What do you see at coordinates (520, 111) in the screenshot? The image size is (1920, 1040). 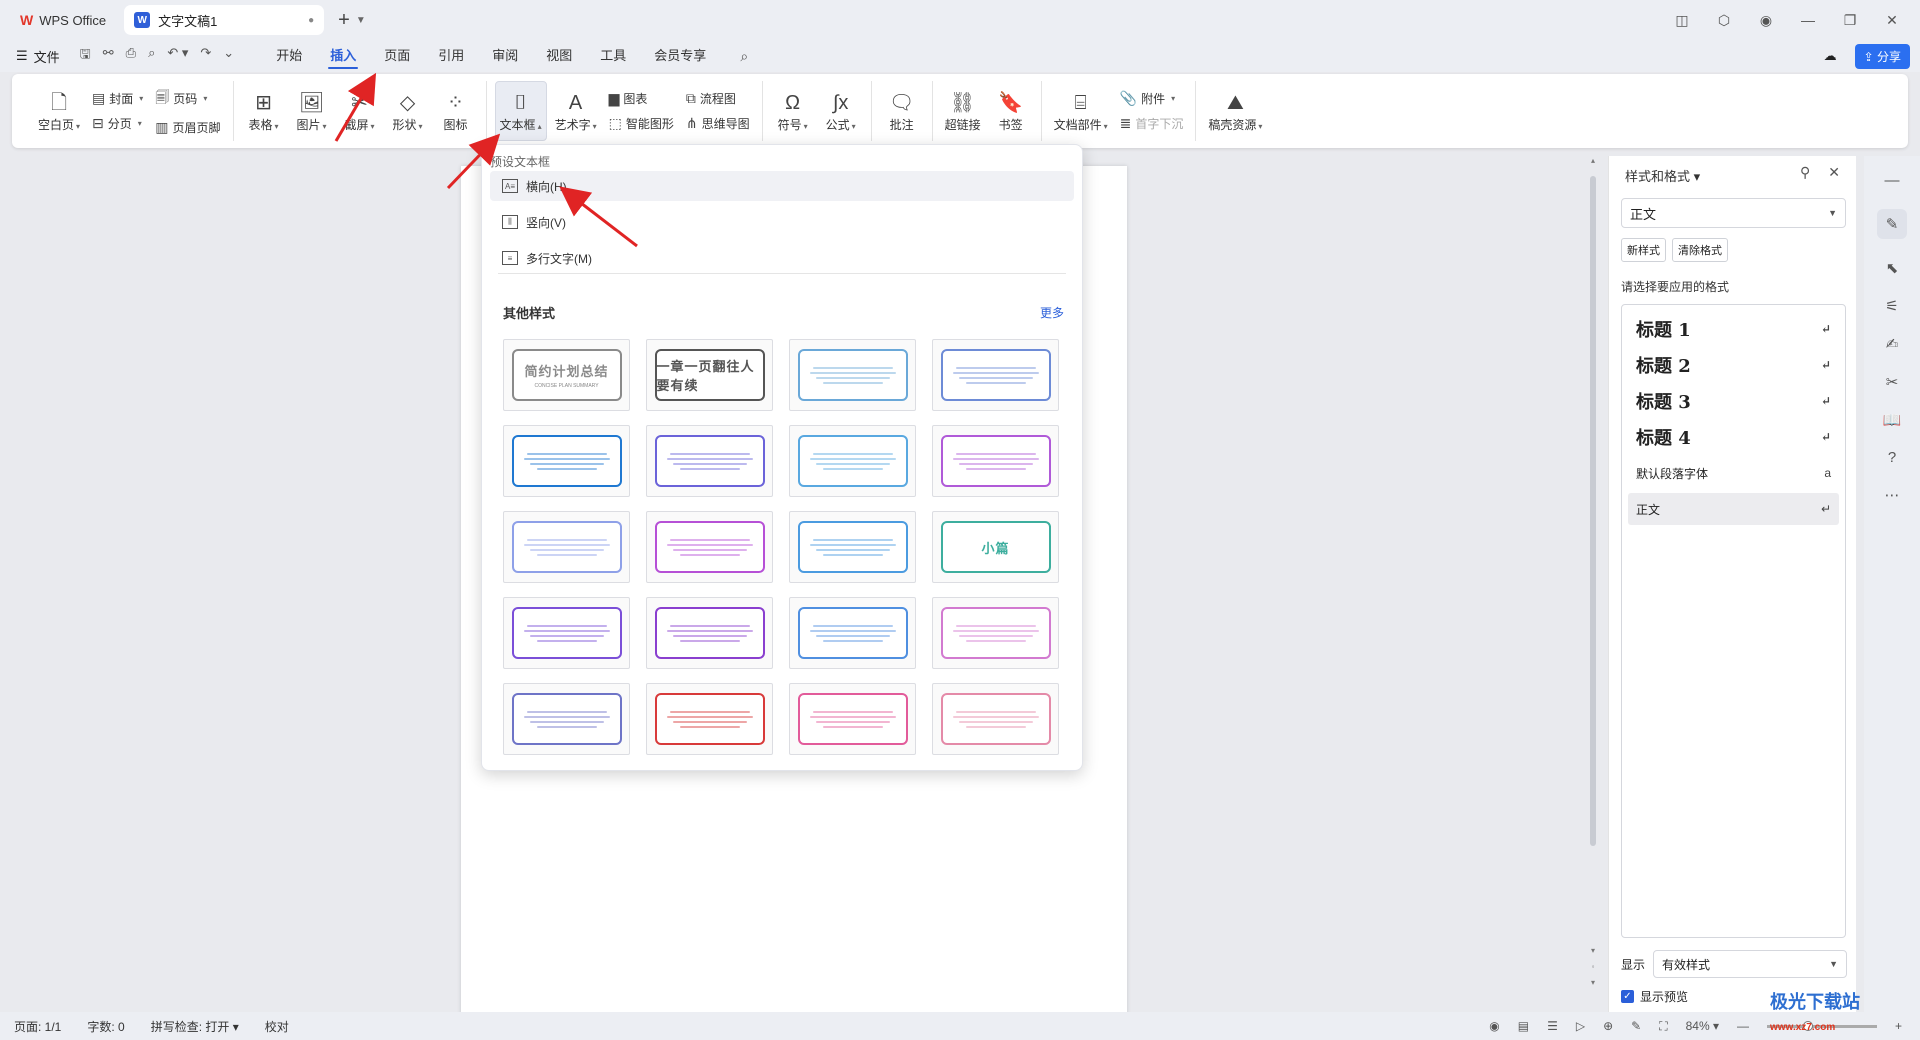 I see `textbox-button: ⌷ 文本框 ▴` at bounding box center [520, 111].